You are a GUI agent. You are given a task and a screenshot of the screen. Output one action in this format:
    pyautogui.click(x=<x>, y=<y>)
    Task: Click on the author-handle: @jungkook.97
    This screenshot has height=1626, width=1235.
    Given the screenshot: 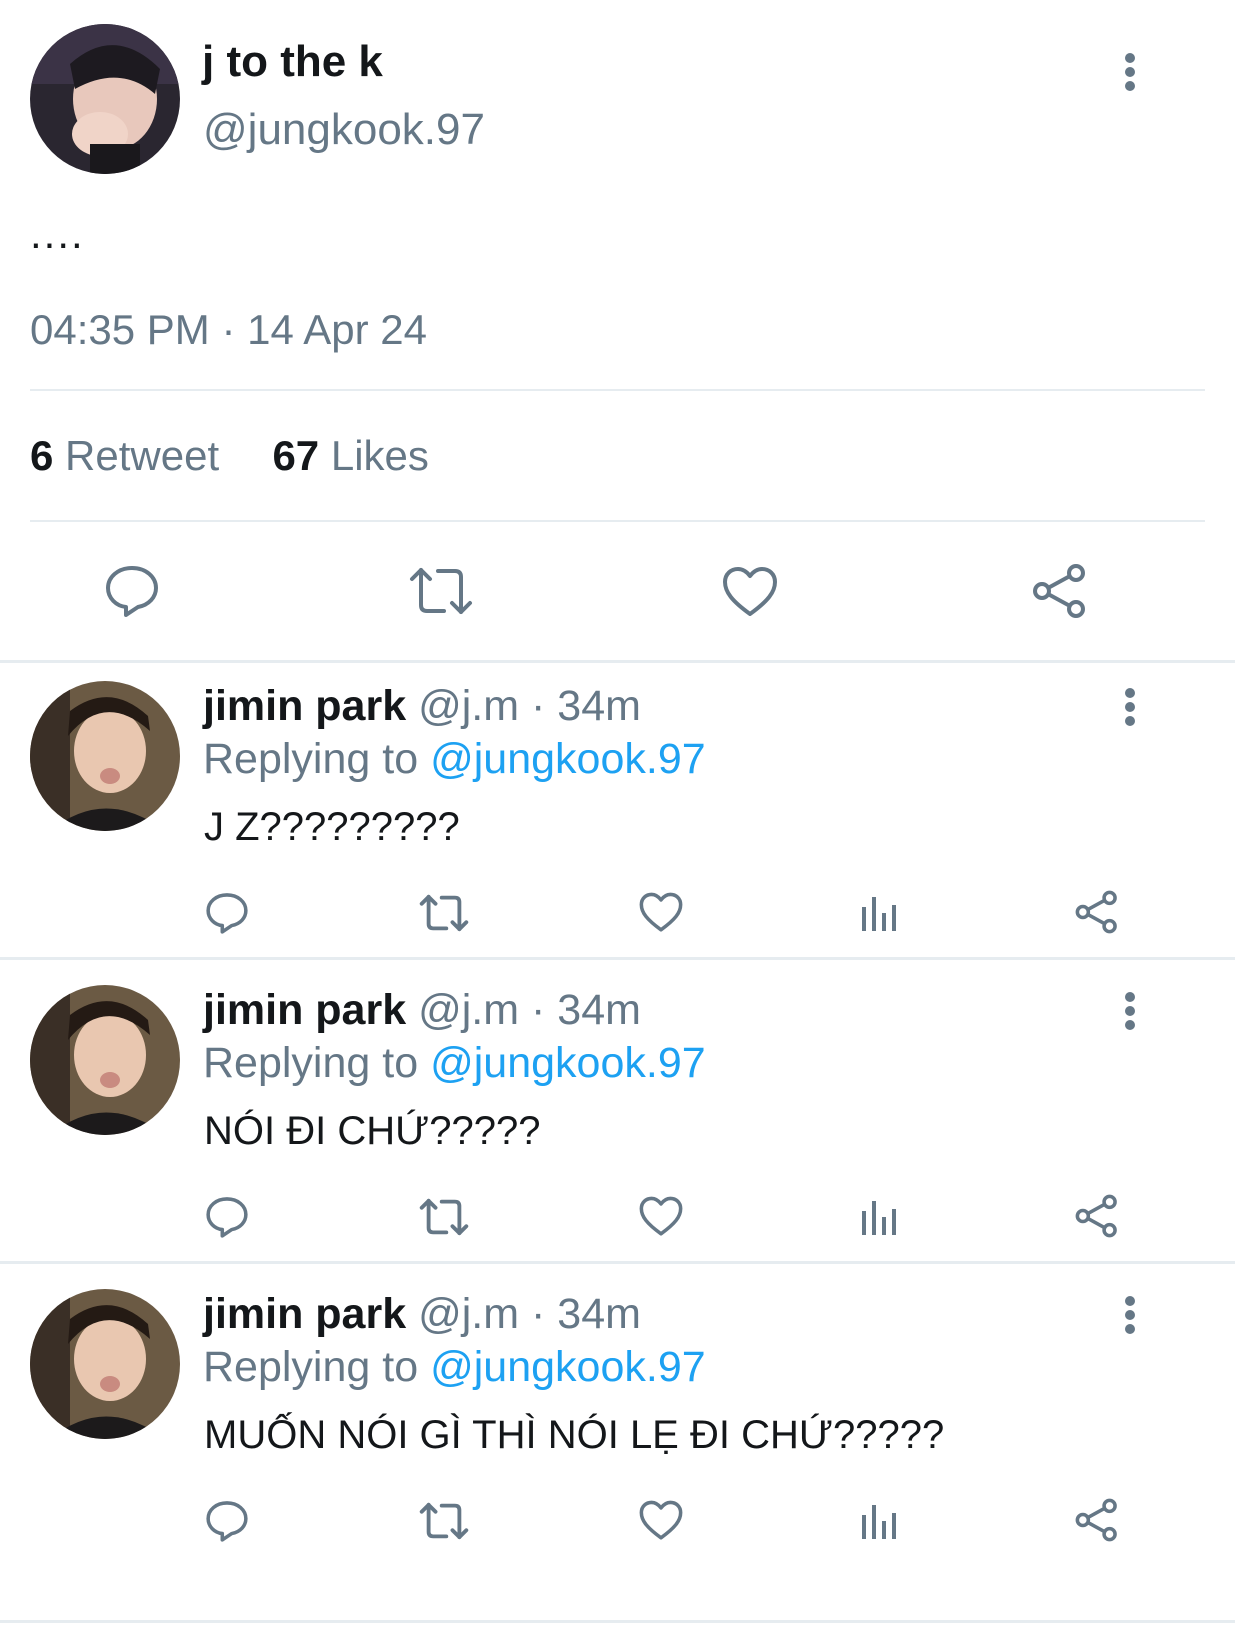 What is the action you would take?
    pyautogui.click(x=344, y=130)
    